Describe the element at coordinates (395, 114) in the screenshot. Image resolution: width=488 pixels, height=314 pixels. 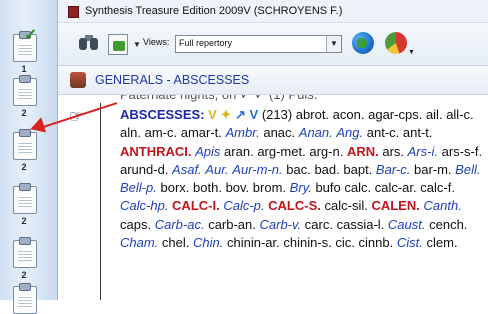
I see `remedy: agar-cps.` at that location.